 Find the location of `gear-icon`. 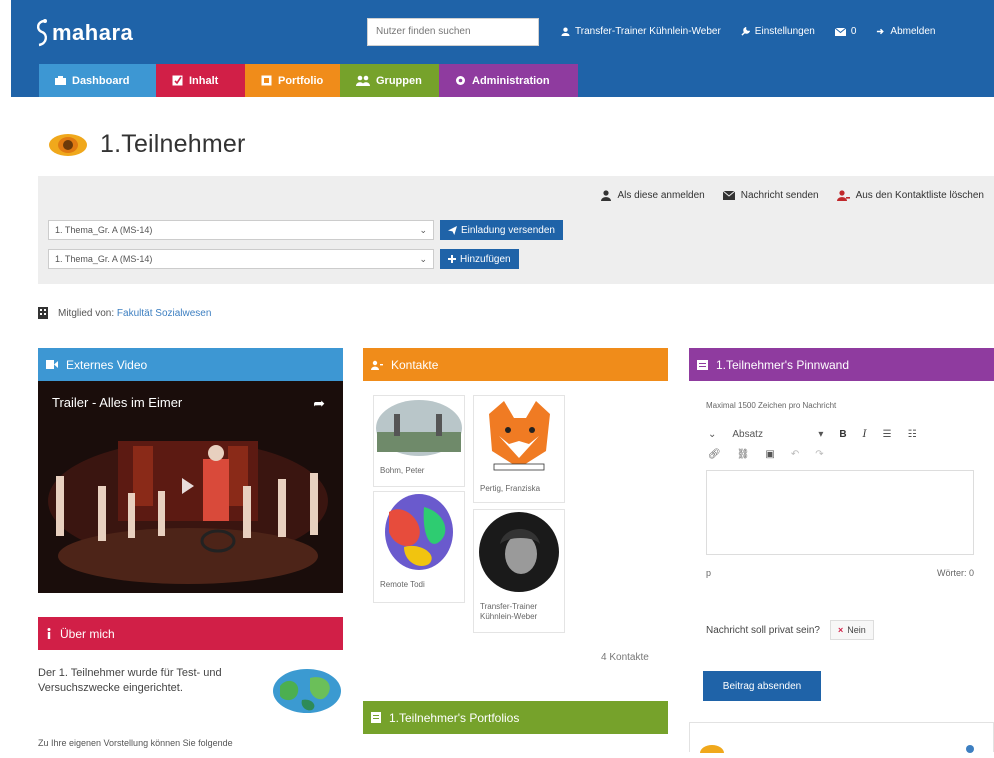

gear-icon is located at coordinates (460, 80).